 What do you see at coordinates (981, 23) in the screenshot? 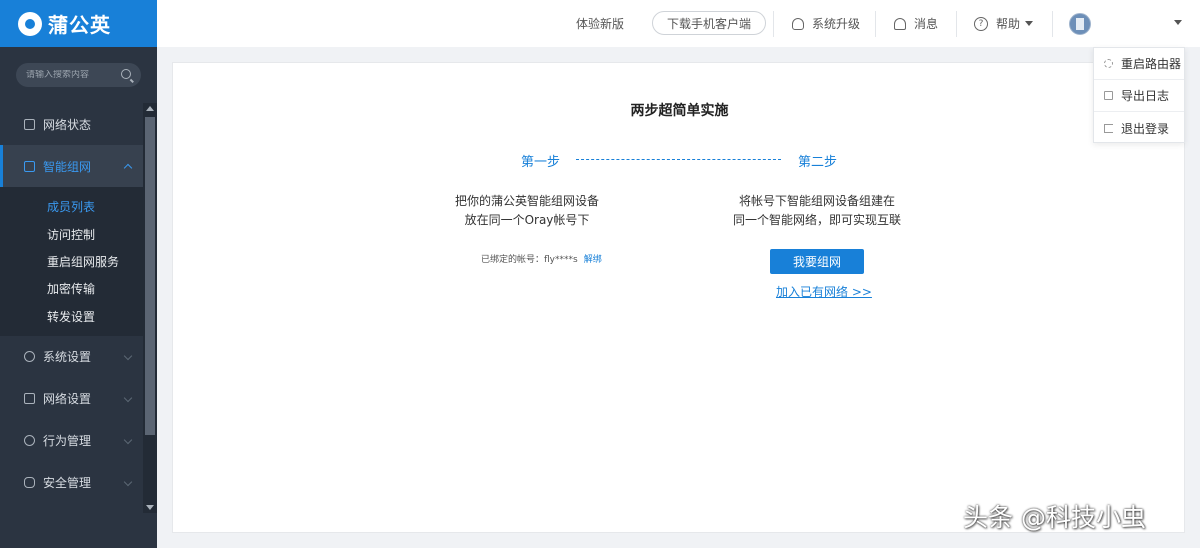
I see `help-icon: ?` at bounding box center [981, 23].